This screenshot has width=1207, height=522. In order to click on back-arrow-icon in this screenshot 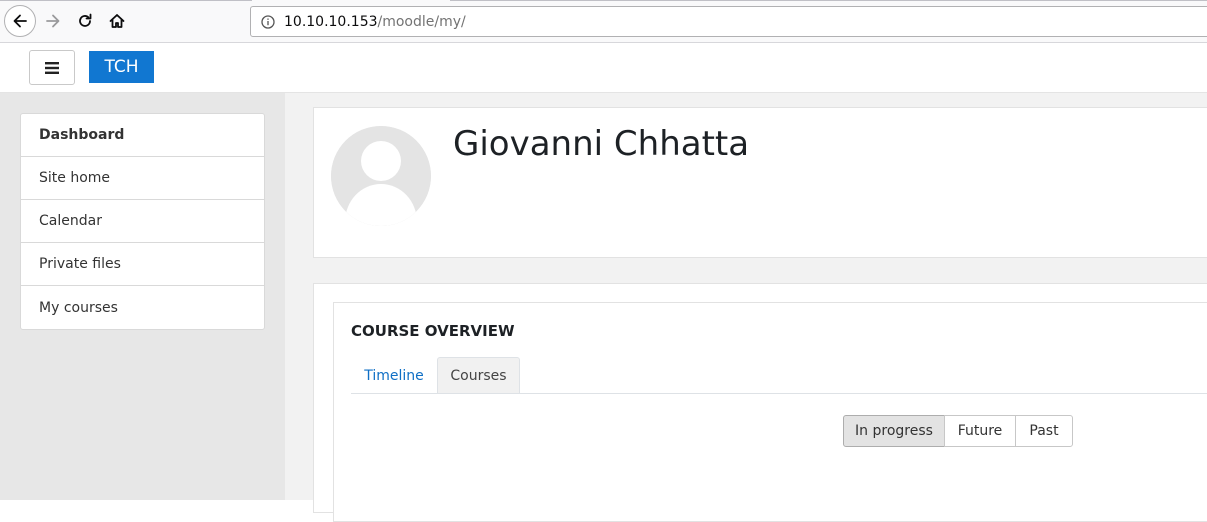, I will do `click(20, 21)`.